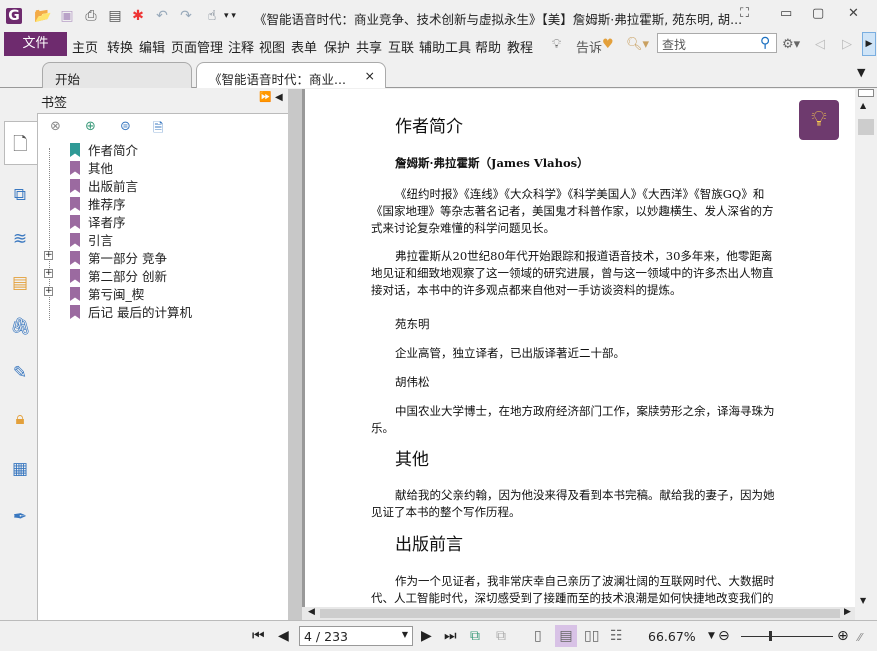 The height and width of the screenshot is (651, 877). I want to click on menu-share: 共享, so click(369, 46).